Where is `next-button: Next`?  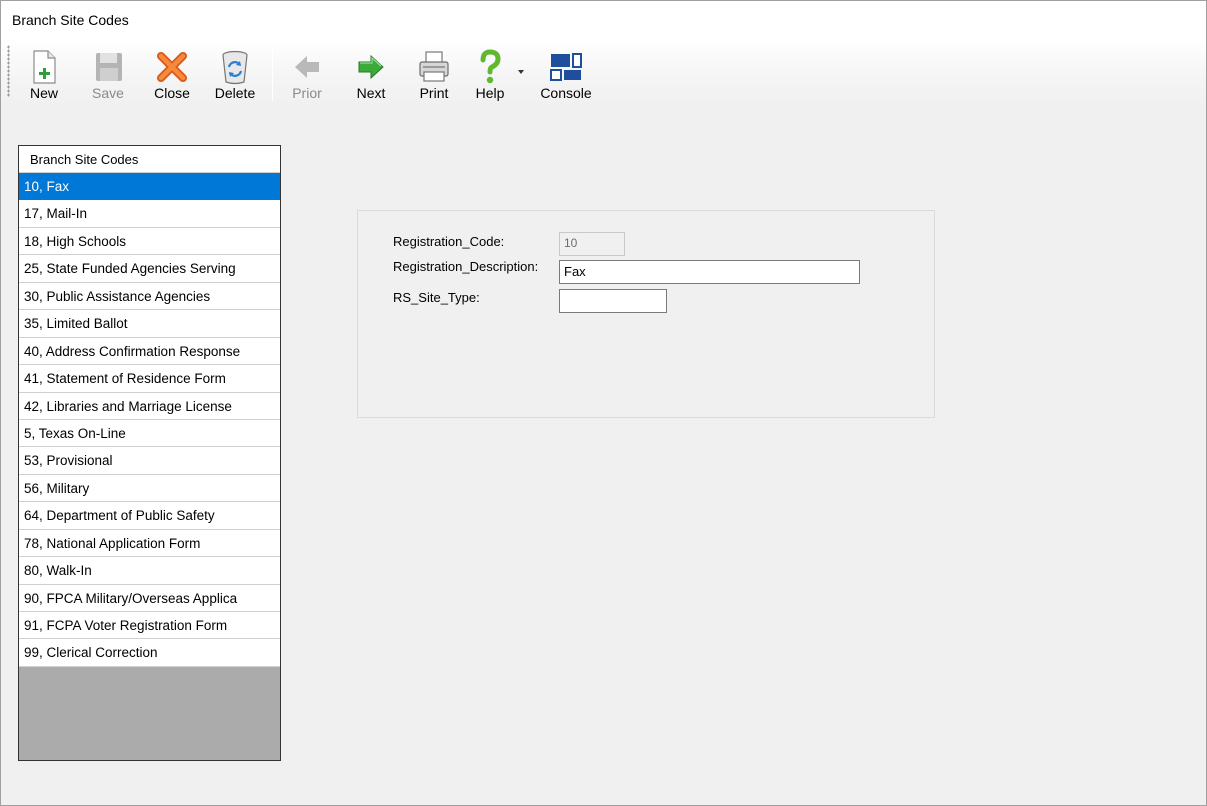
next-button: Next is located at coordinates (371, 74).